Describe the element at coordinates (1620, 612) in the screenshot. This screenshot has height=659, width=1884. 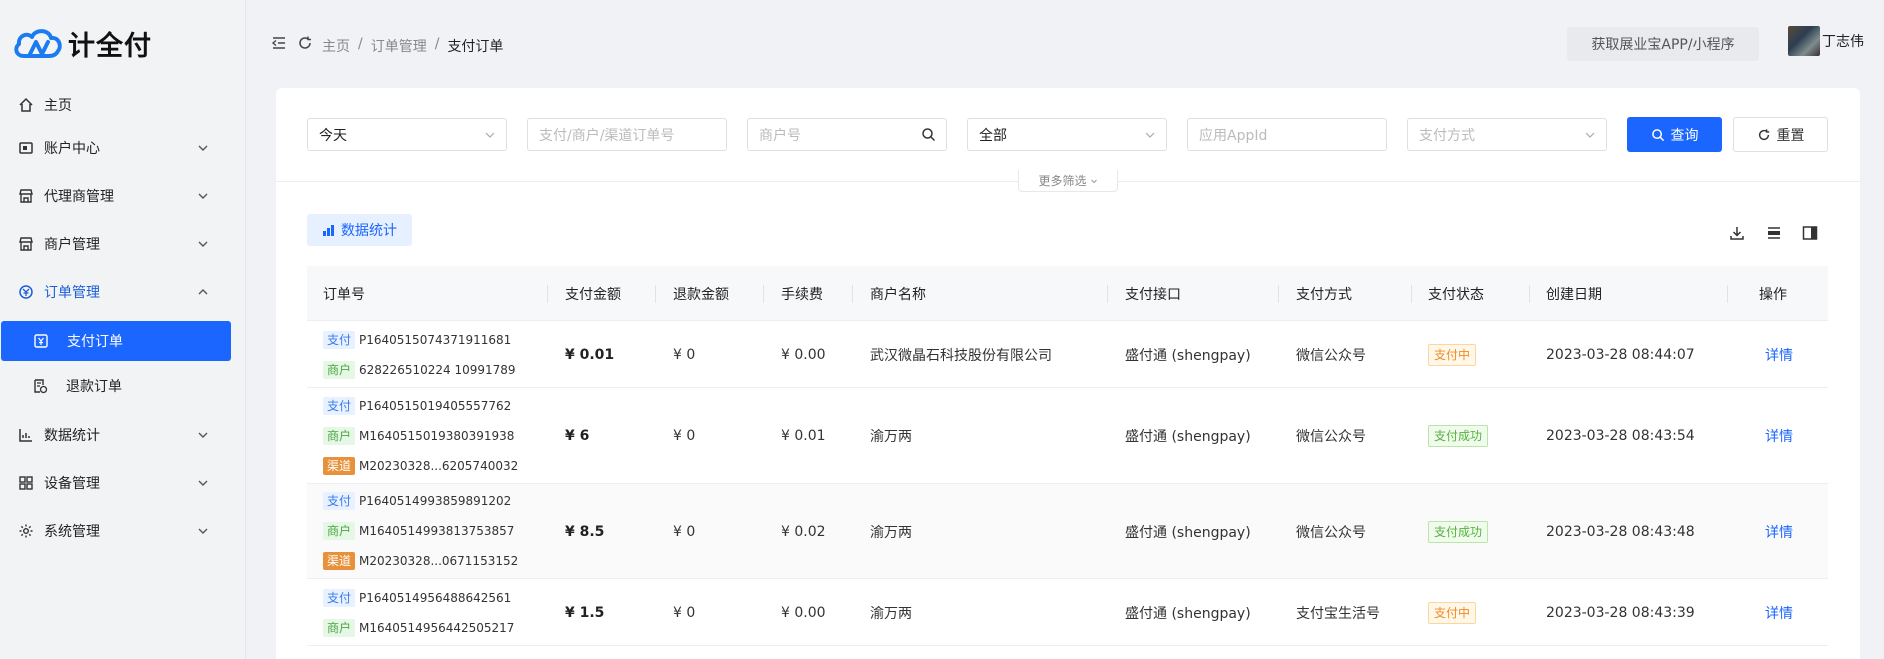
I see `created-date: 2023-03-28 08:43:39` at that location.